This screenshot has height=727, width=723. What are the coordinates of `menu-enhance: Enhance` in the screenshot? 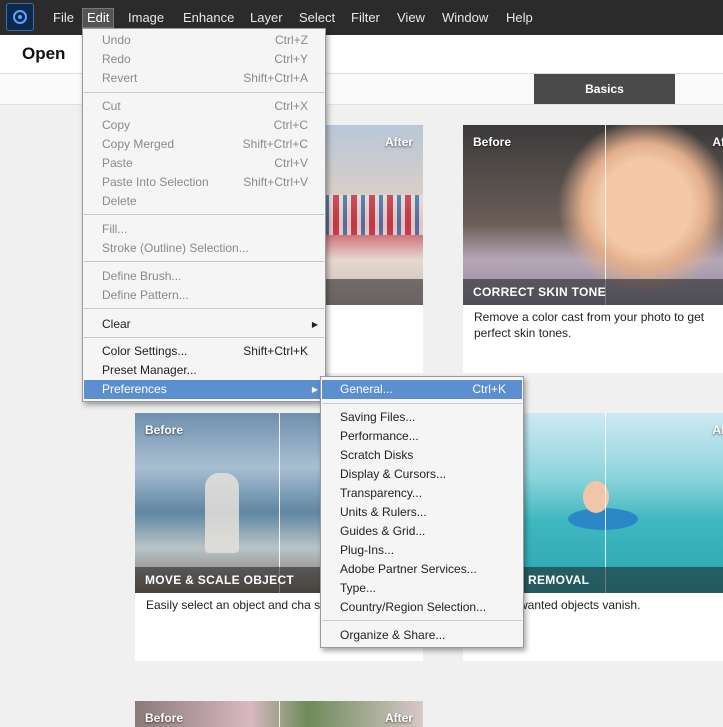 It's located at (208, 18).